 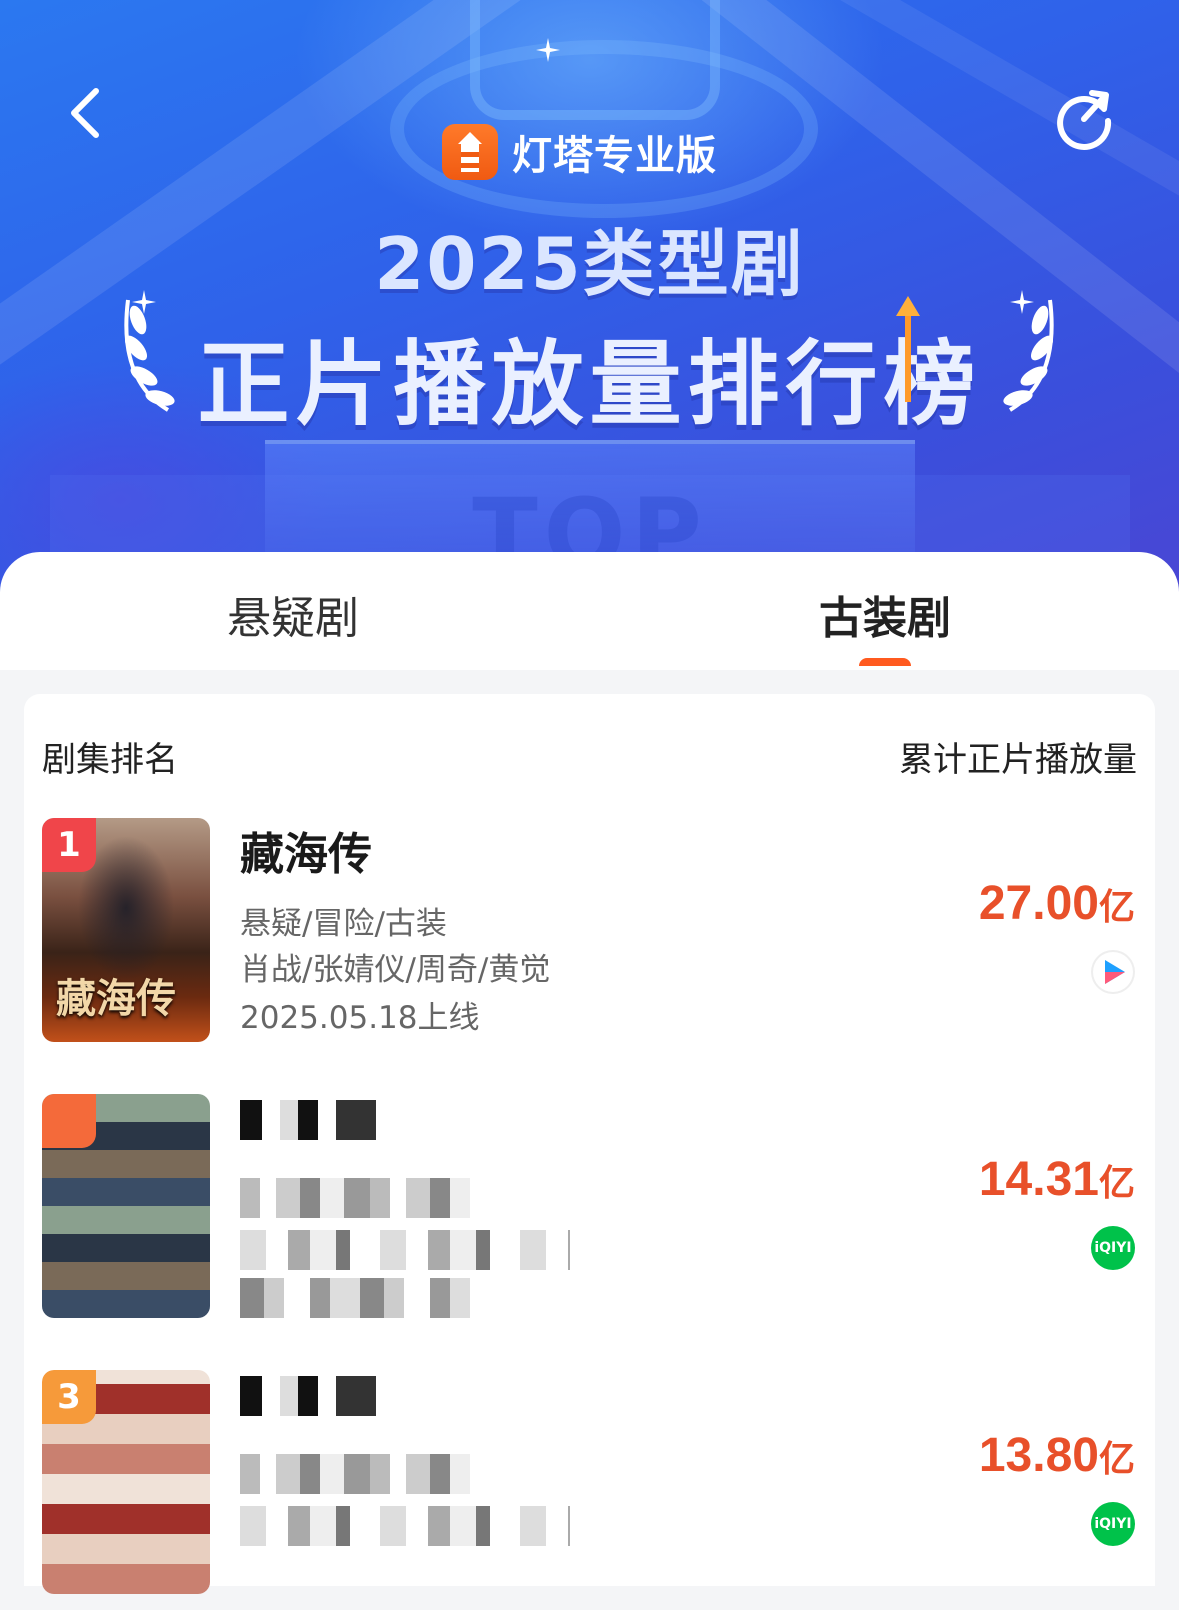 I want to click on category-tabs: 悬疑剧 古装剧, so click(x=589, y=611).